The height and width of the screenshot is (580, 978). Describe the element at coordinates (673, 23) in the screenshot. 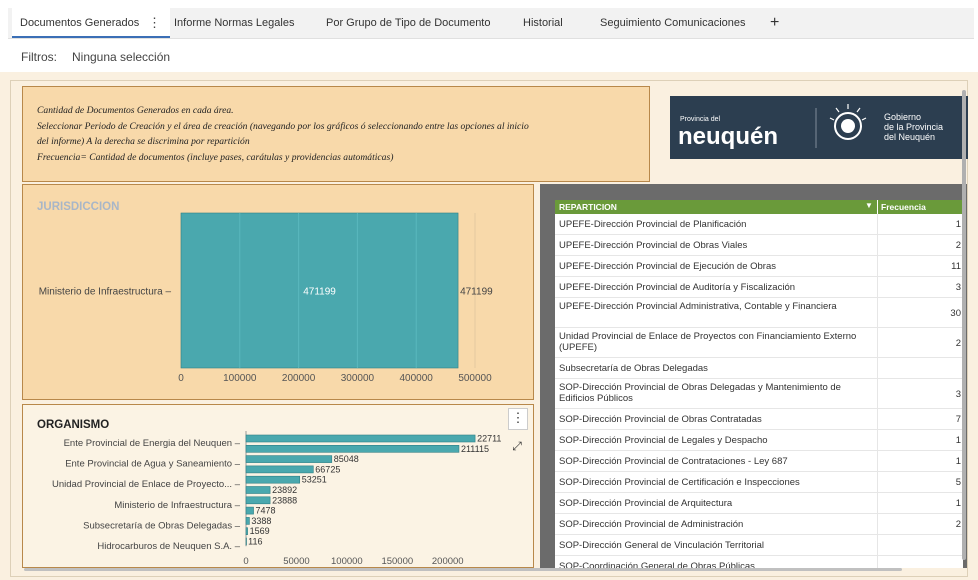

I see `tab-seguimiento-comunicaciones: Seguimiento Comunicaciones` at that location.